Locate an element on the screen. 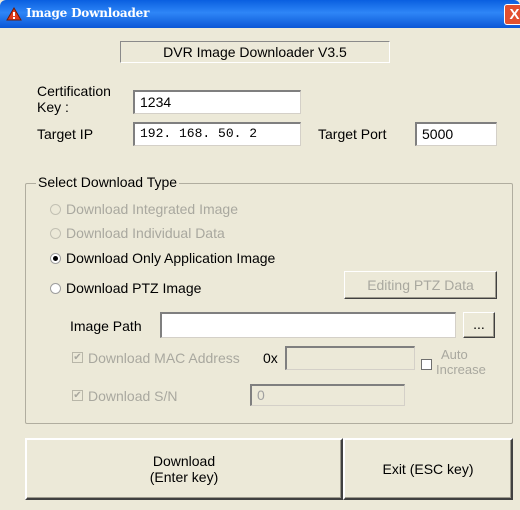 This screenshot has height=510, width=520. radio-ptz-image-label: Download PTZ Image is located at coordinates (134, 288).